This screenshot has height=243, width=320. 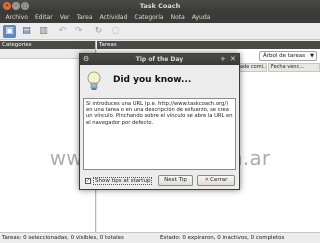 I want to click on menu-actividad: Actividad, so click(x=113, y=17).